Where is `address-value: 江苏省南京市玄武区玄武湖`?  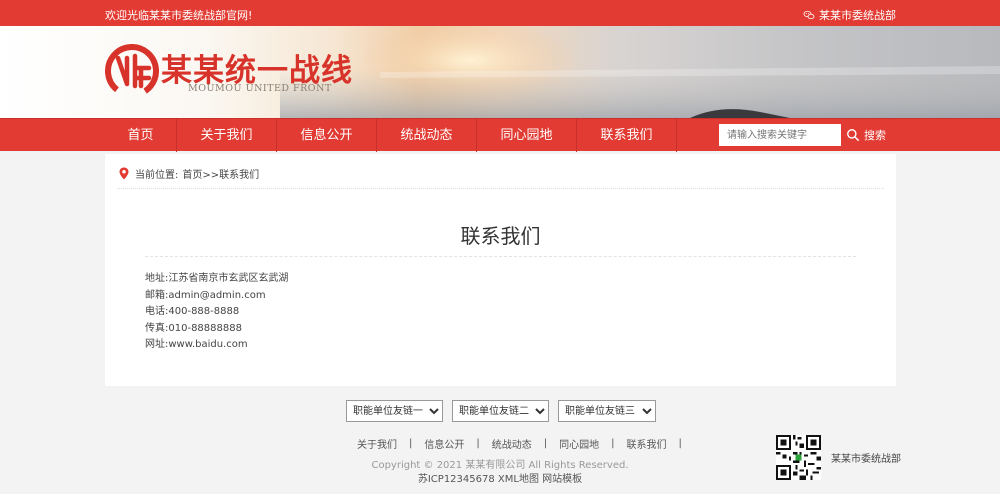 address-value: 江苏省南京市玄武区玄武湖 is located at coordinates (228, 278).